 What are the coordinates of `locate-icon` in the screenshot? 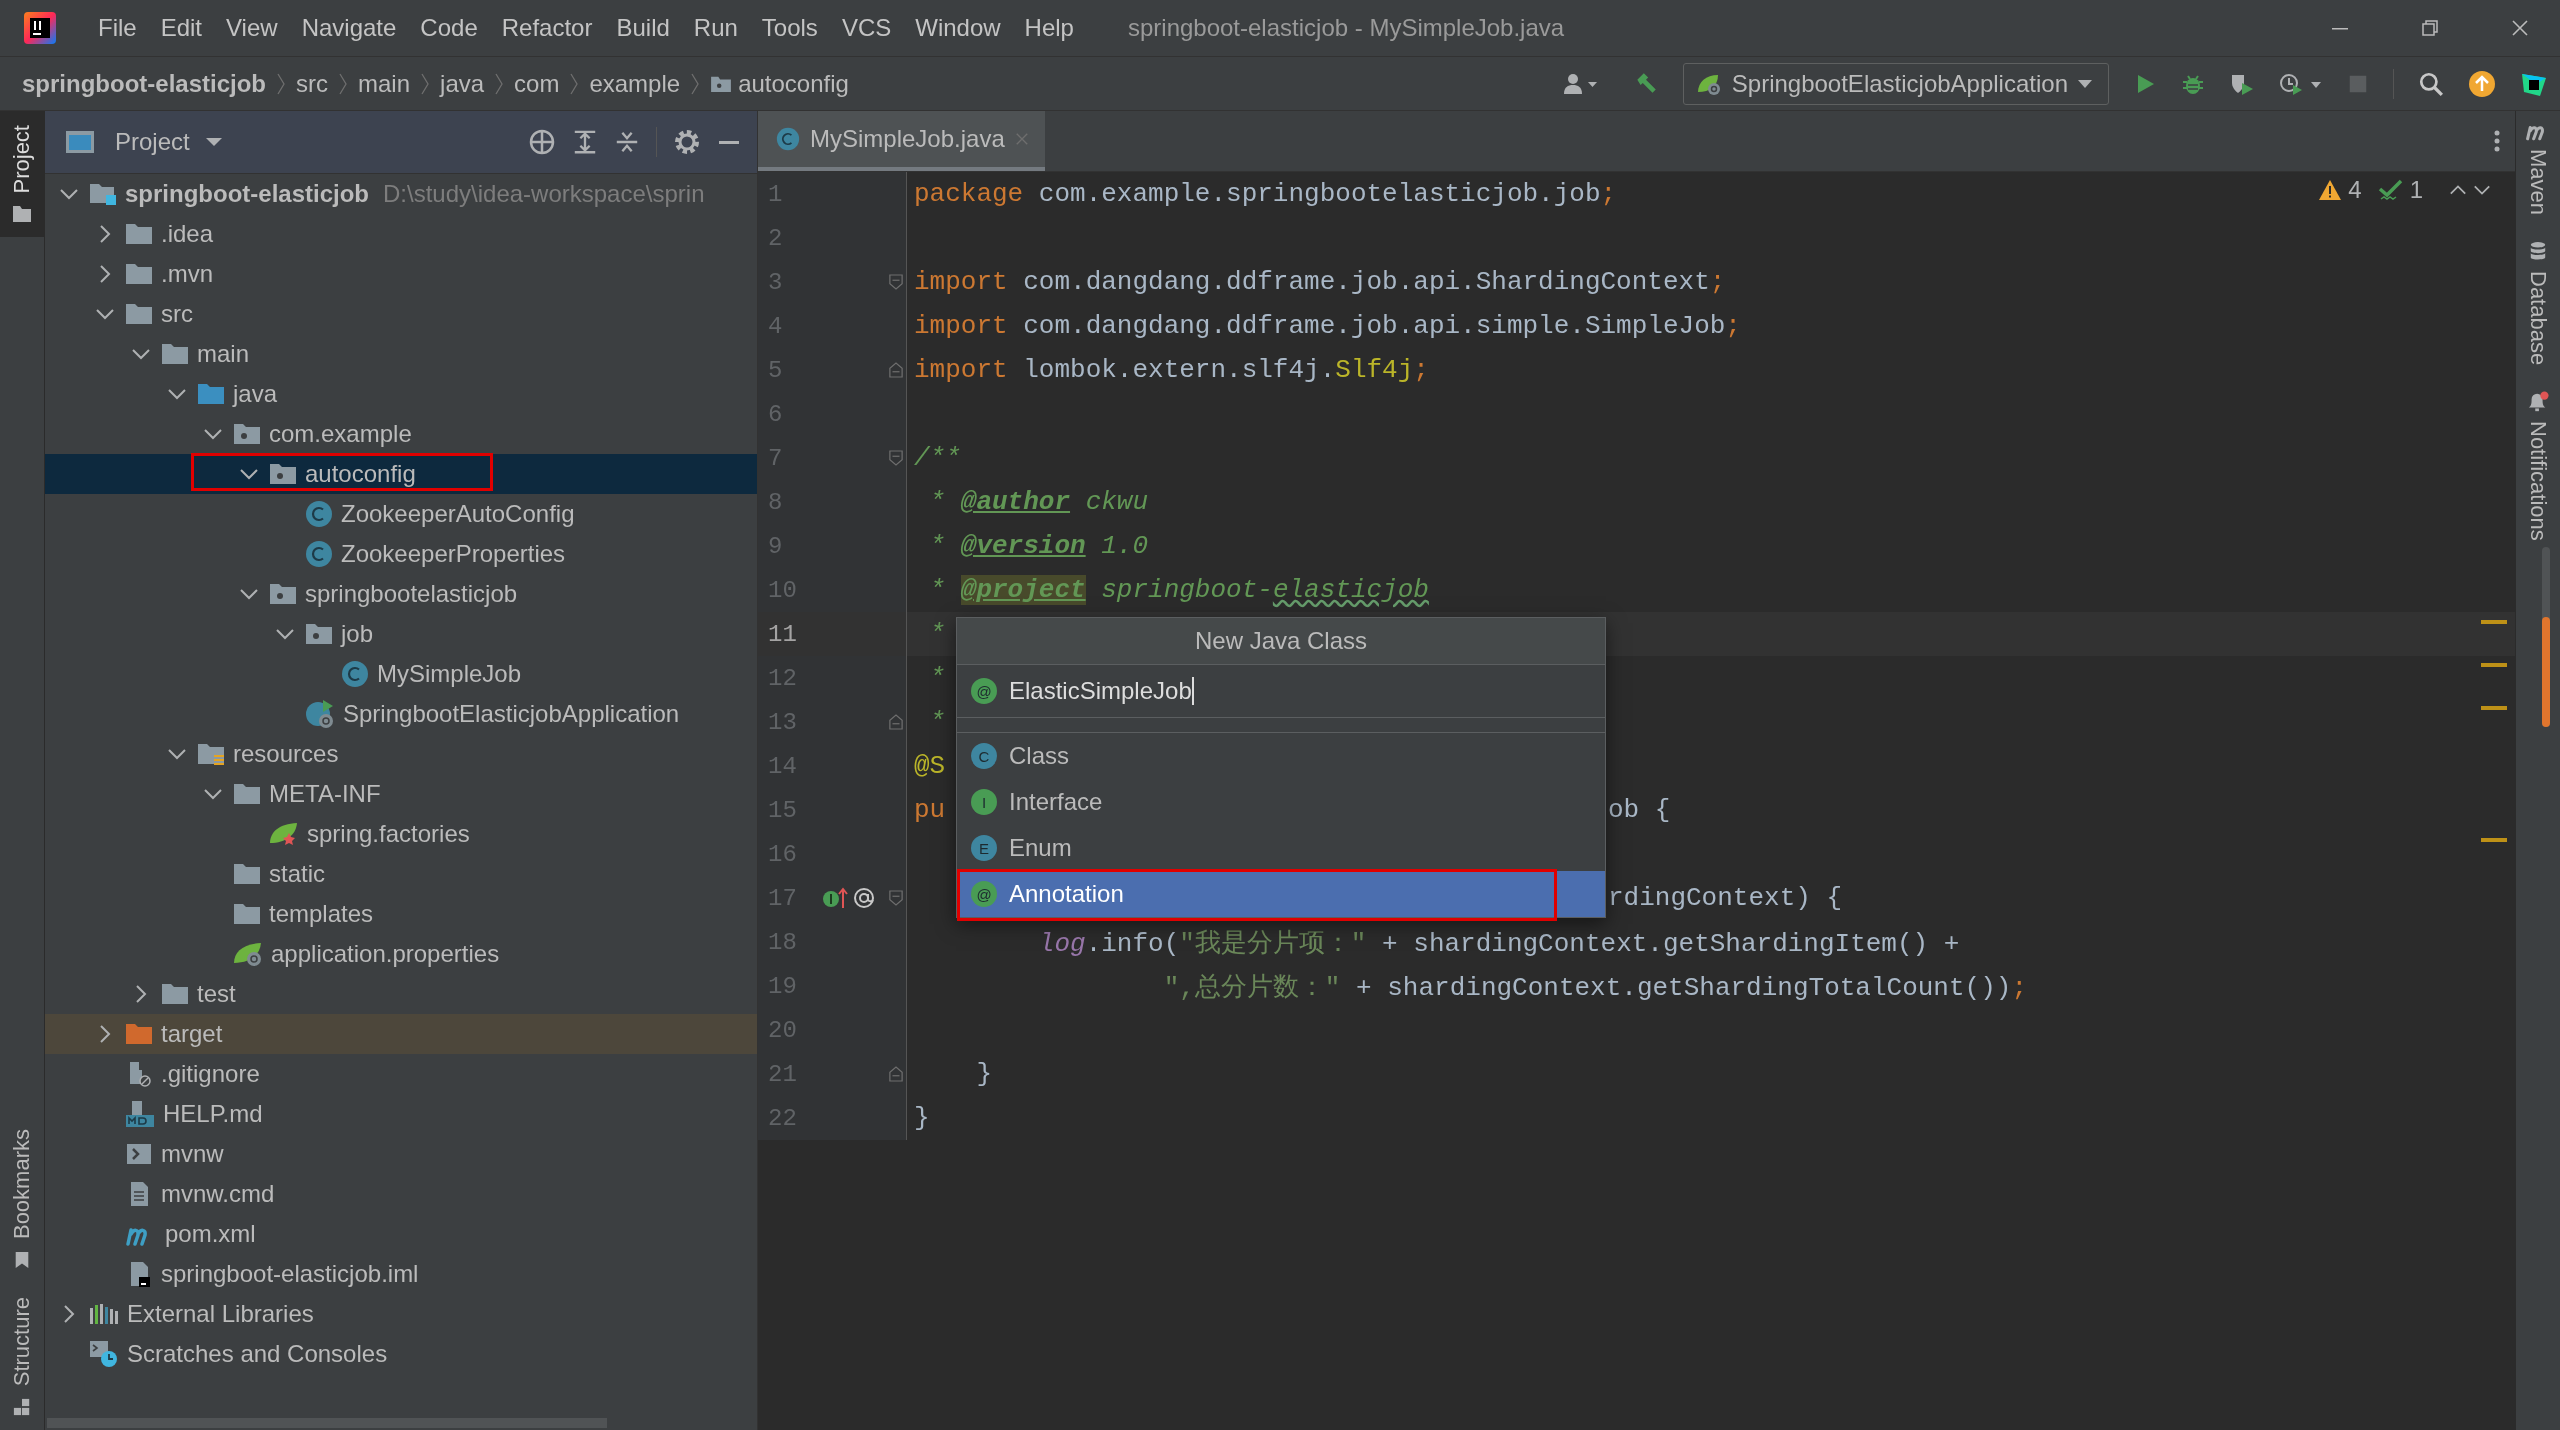 It's located at (542, 142).